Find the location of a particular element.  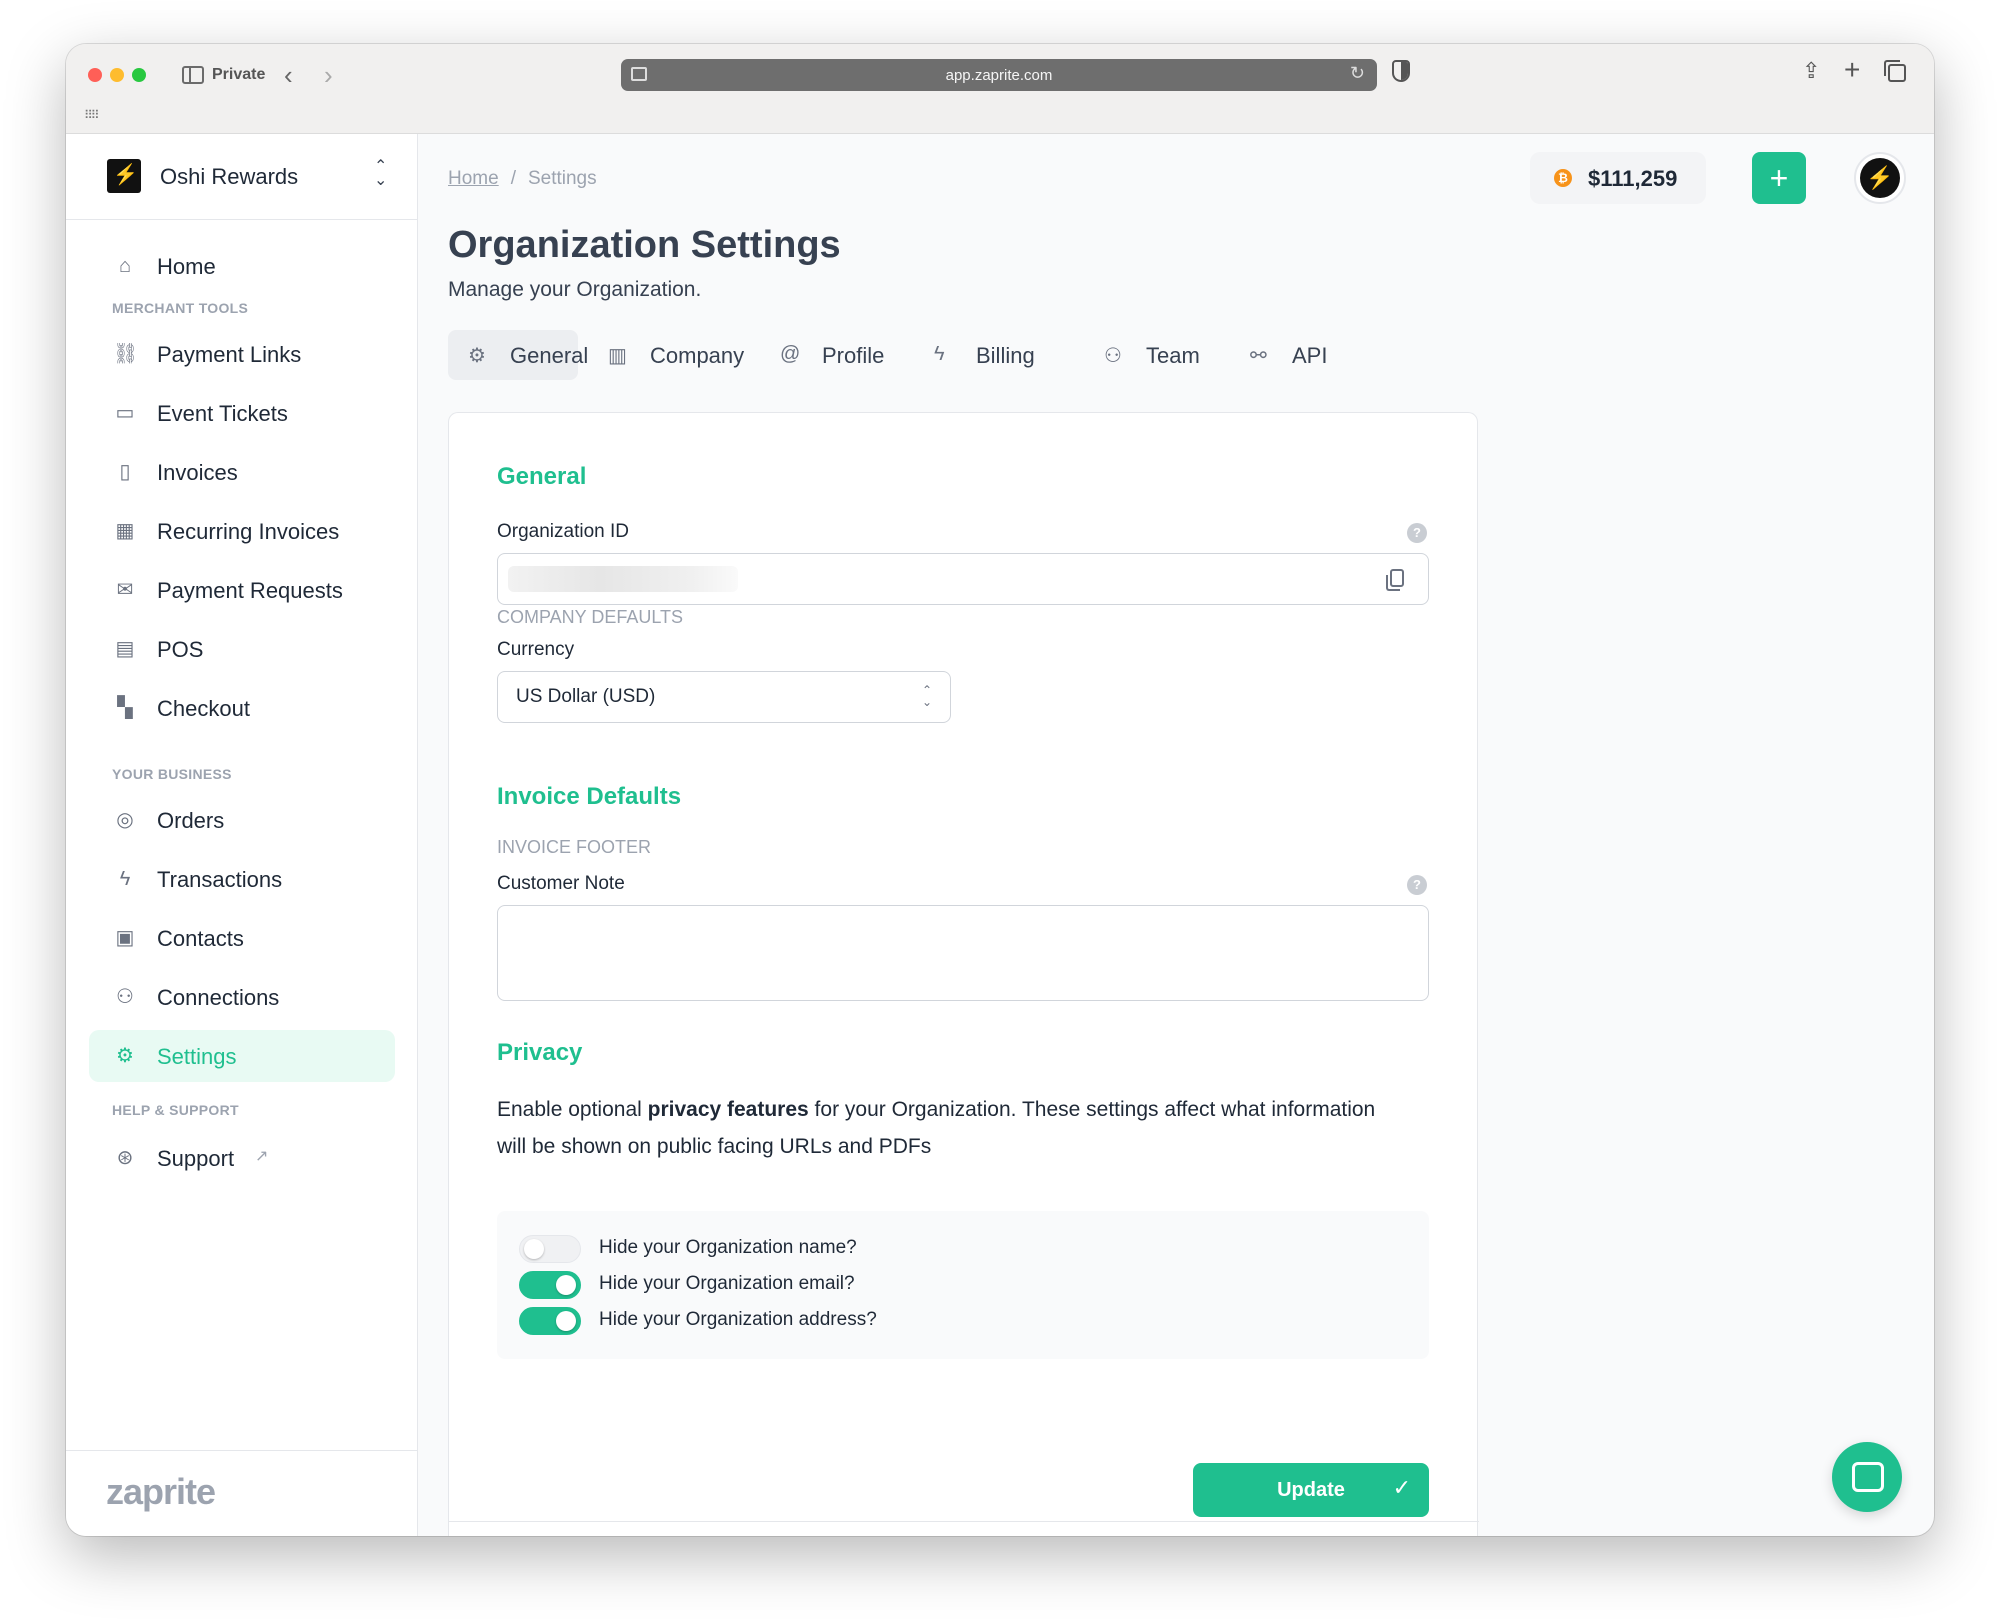

tab-label: Billing is located at coordinates (1005, 355).